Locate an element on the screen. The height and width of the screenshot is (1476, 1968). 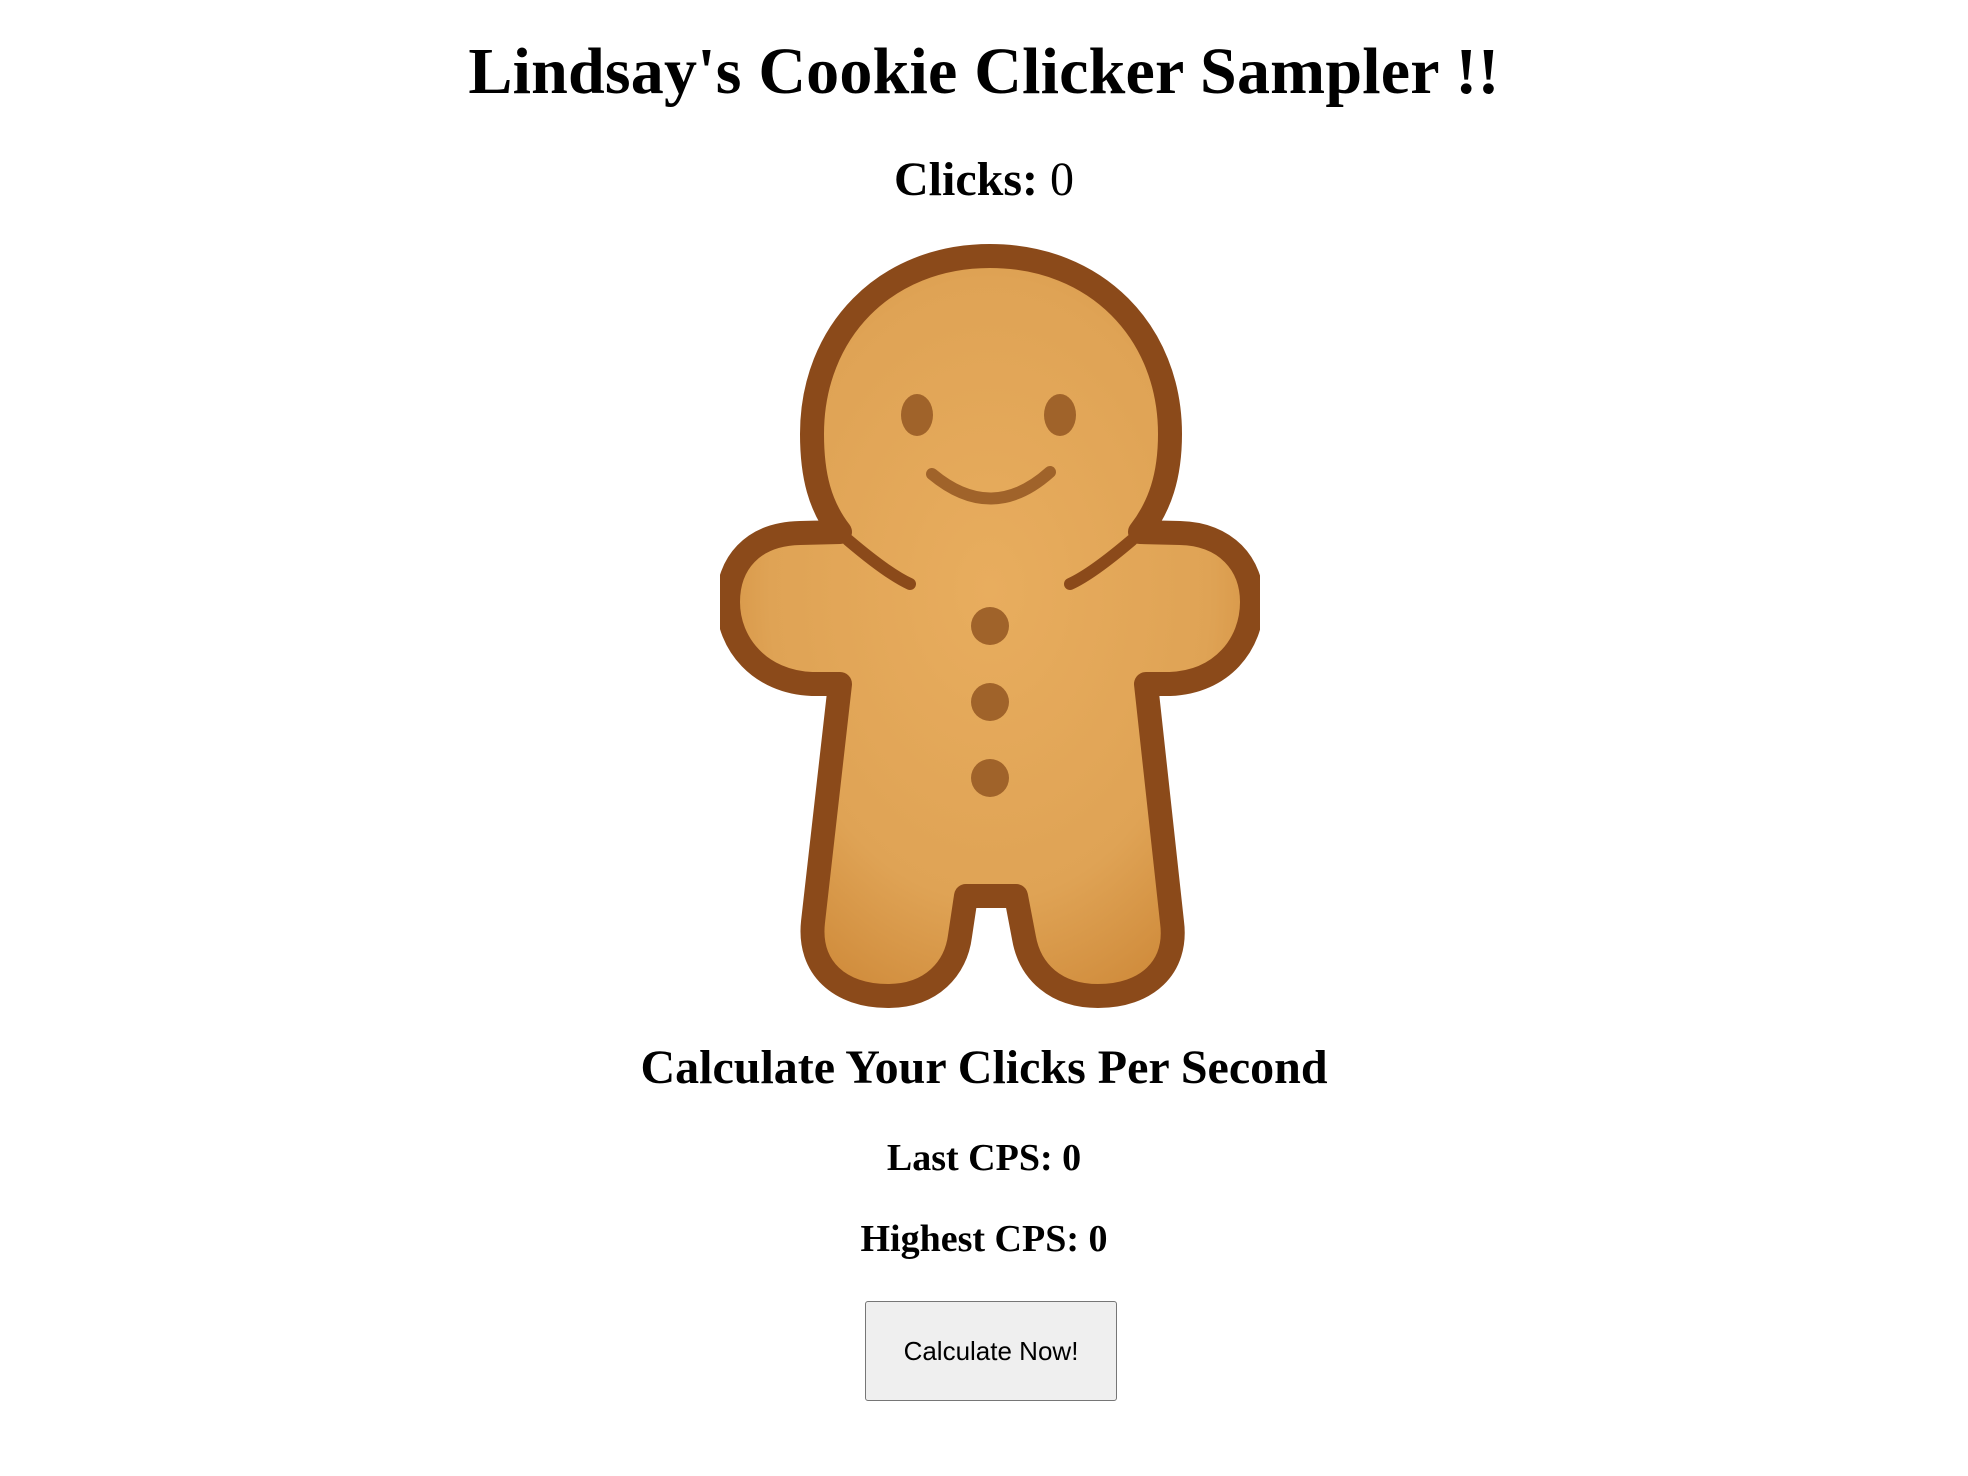
last-cps-label: Last CPS: is located at coordinates (969, 1158).